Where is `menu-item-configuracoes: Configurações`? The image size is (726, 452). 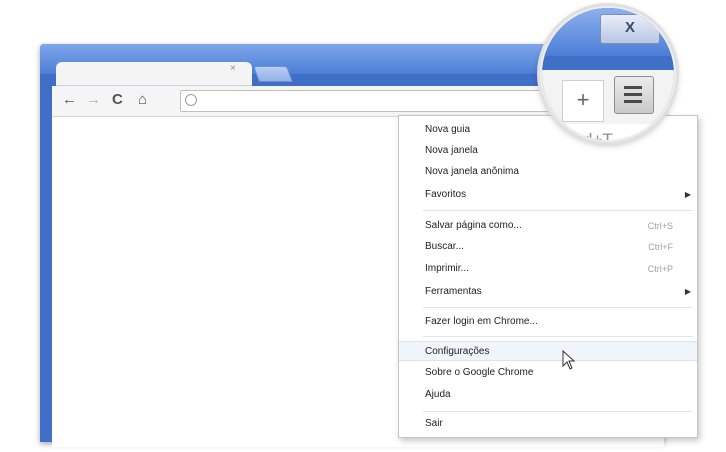 menu-item-configuracoes: Configurações is located at coordinates (548, 351).